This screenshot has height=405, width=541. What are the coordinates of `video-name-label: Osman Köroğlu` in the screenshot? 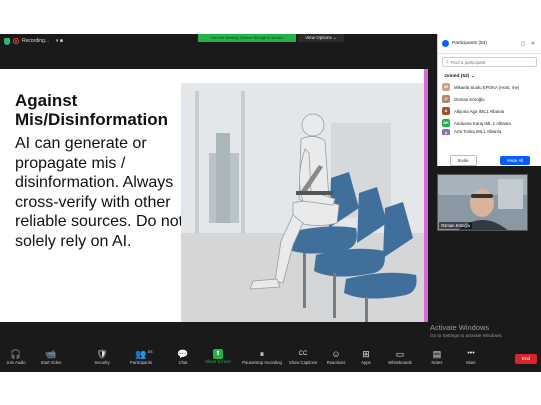 It's located at (456, 225).